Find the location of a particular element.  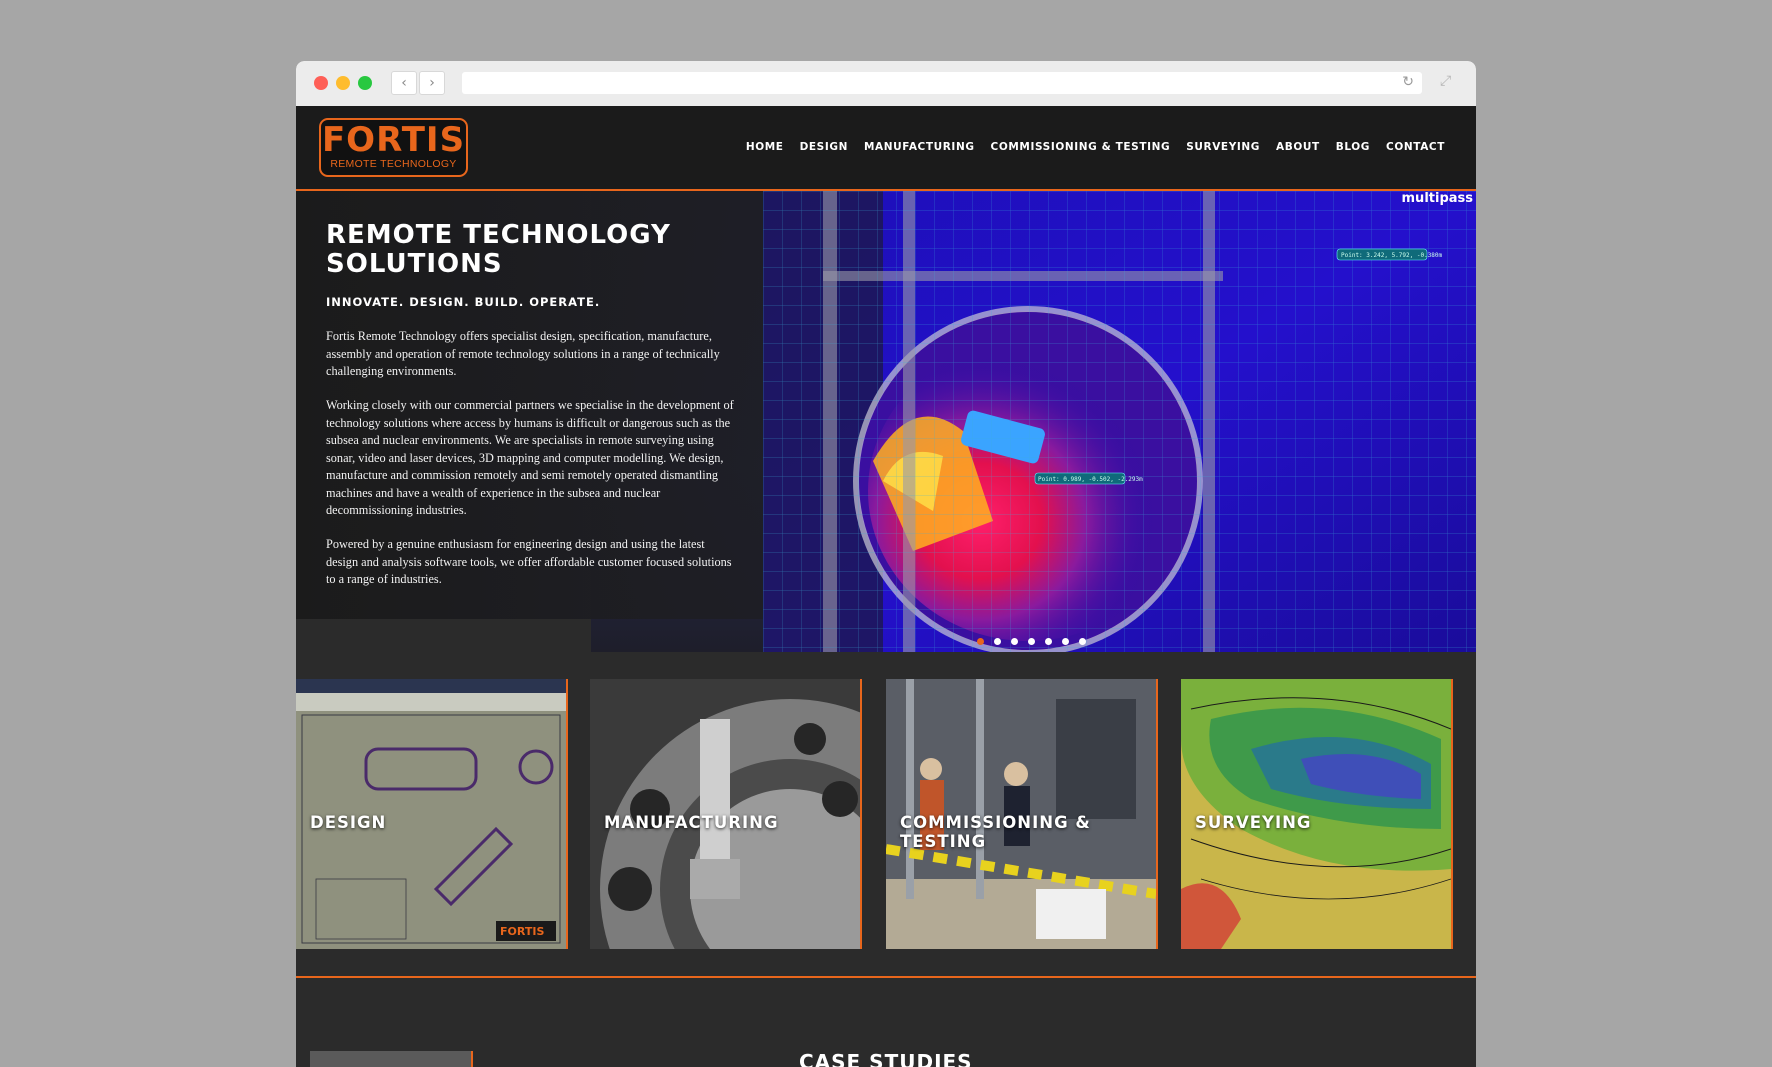

fortis-logo: FORTIS REMOTE TECHNOLOGY is located at coordinates (393, 147).